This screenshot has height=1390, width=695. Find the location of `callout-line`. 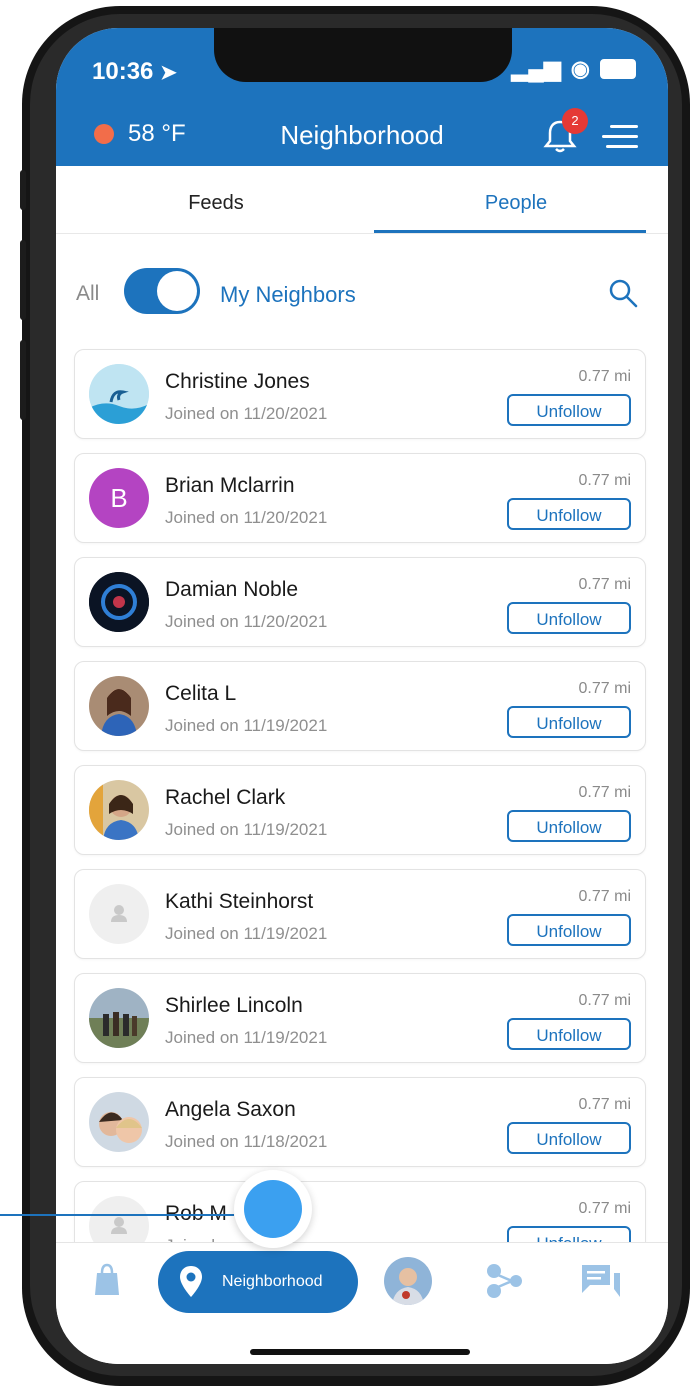

callout-line is located at coordinates (117, 1215).